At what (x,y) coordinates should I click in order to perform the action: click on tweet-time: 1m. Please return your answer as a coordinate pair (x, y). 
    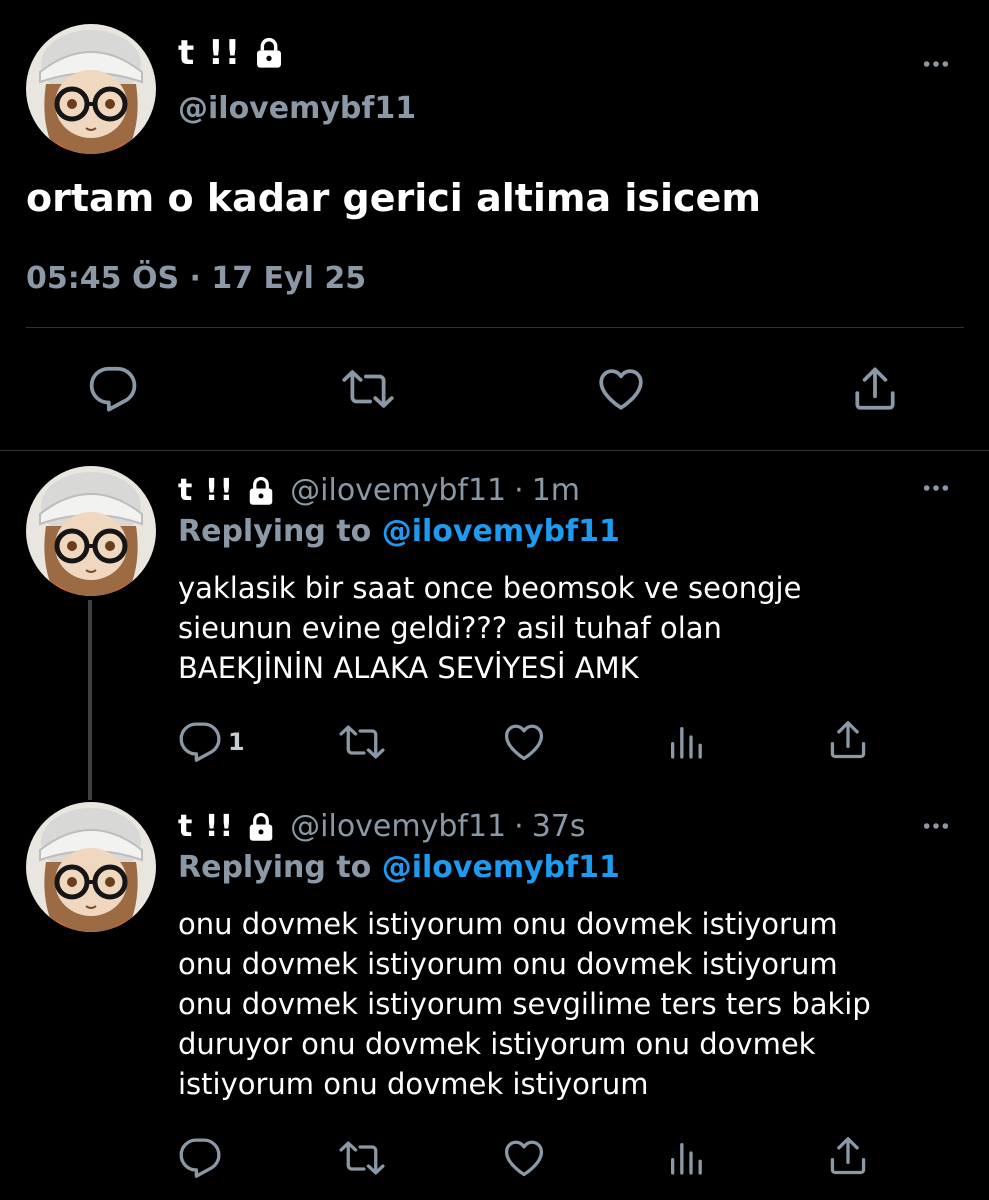
    Looking at the image, I should click on (556, 491).